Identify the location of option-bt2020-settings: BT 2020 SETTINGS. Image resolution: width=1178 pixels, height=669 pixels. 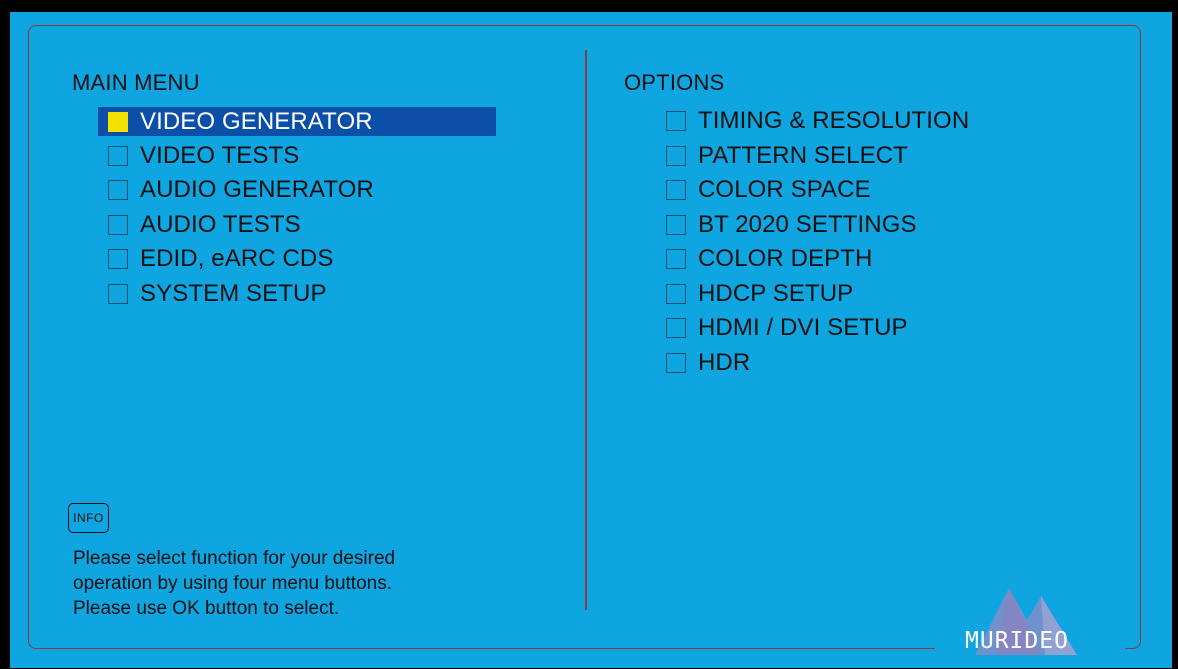
(817, 225).